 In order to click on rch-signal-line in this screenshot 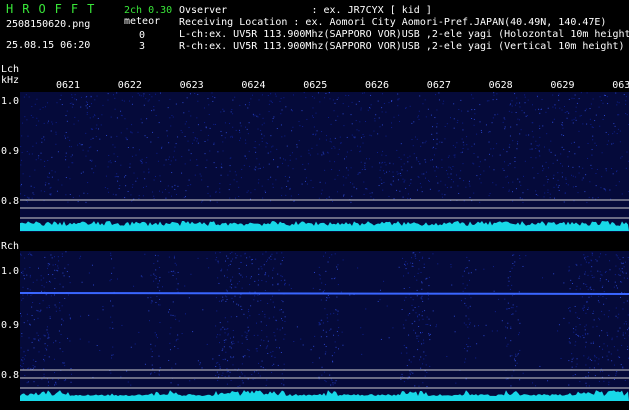, I will do `click(324, 293)`.